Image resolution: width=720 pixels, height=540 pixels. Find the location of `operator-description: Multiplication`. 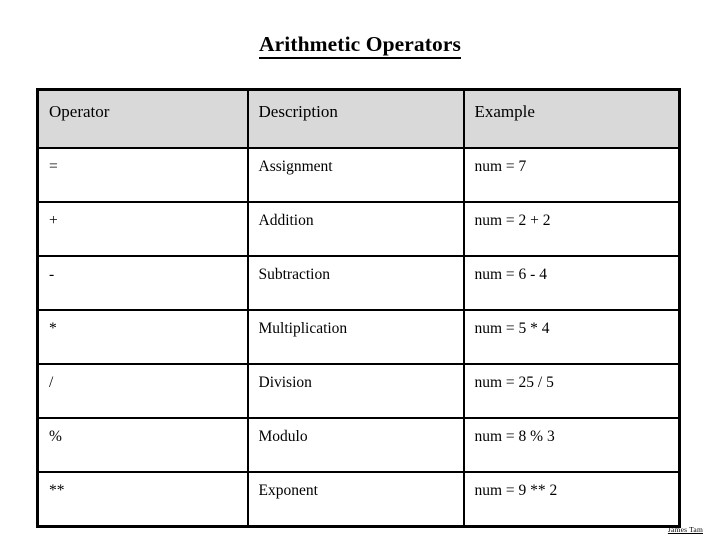

operator-description: Multiplication is located at coordinates (303, 328).